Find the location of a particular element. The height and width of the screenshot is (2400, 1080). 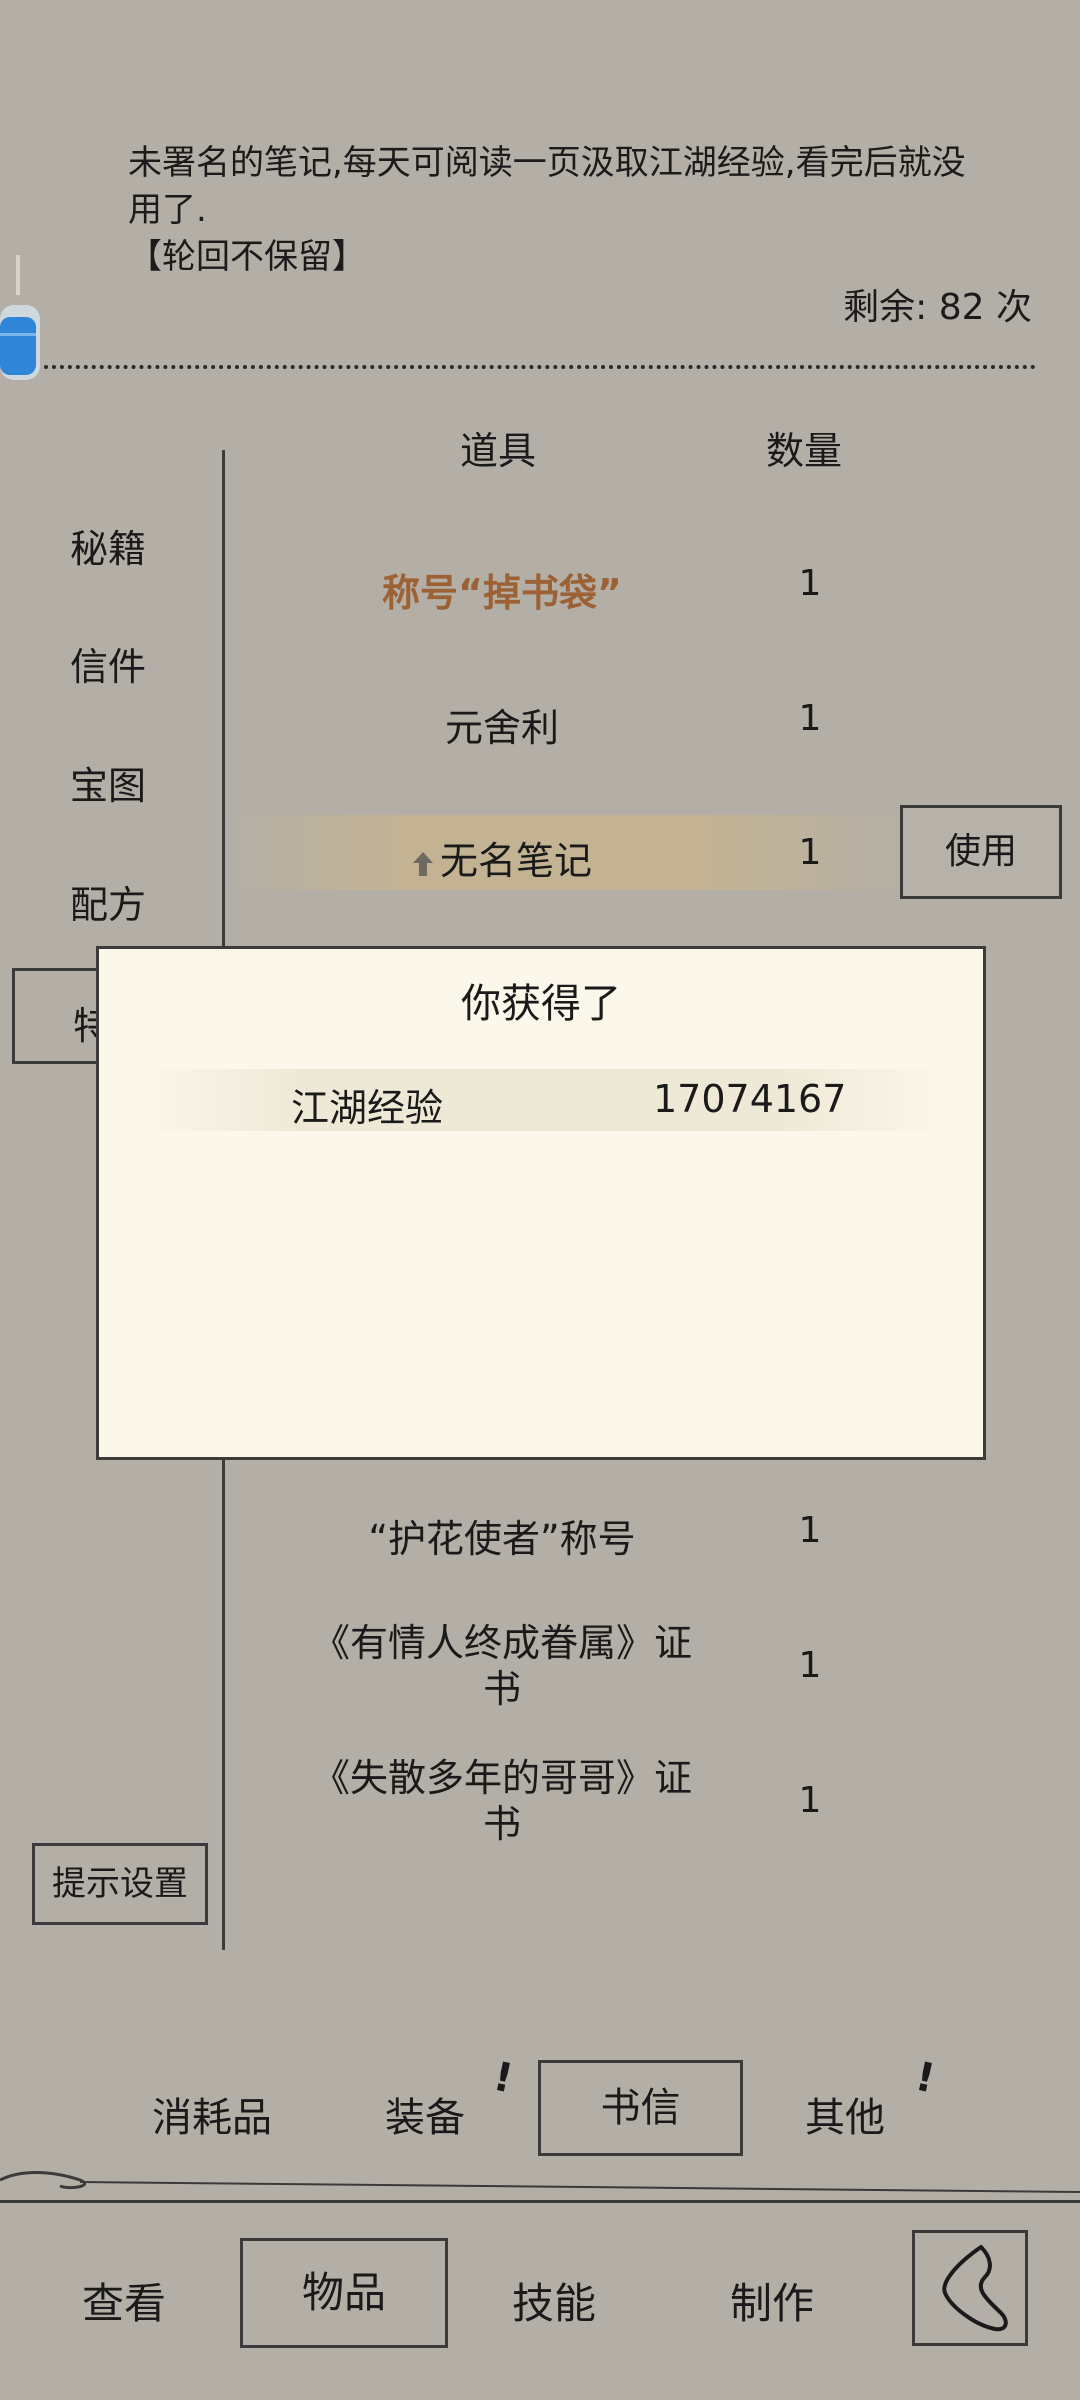

hint-settings-button: 提示设置 is located at coordinates (120, 1884).